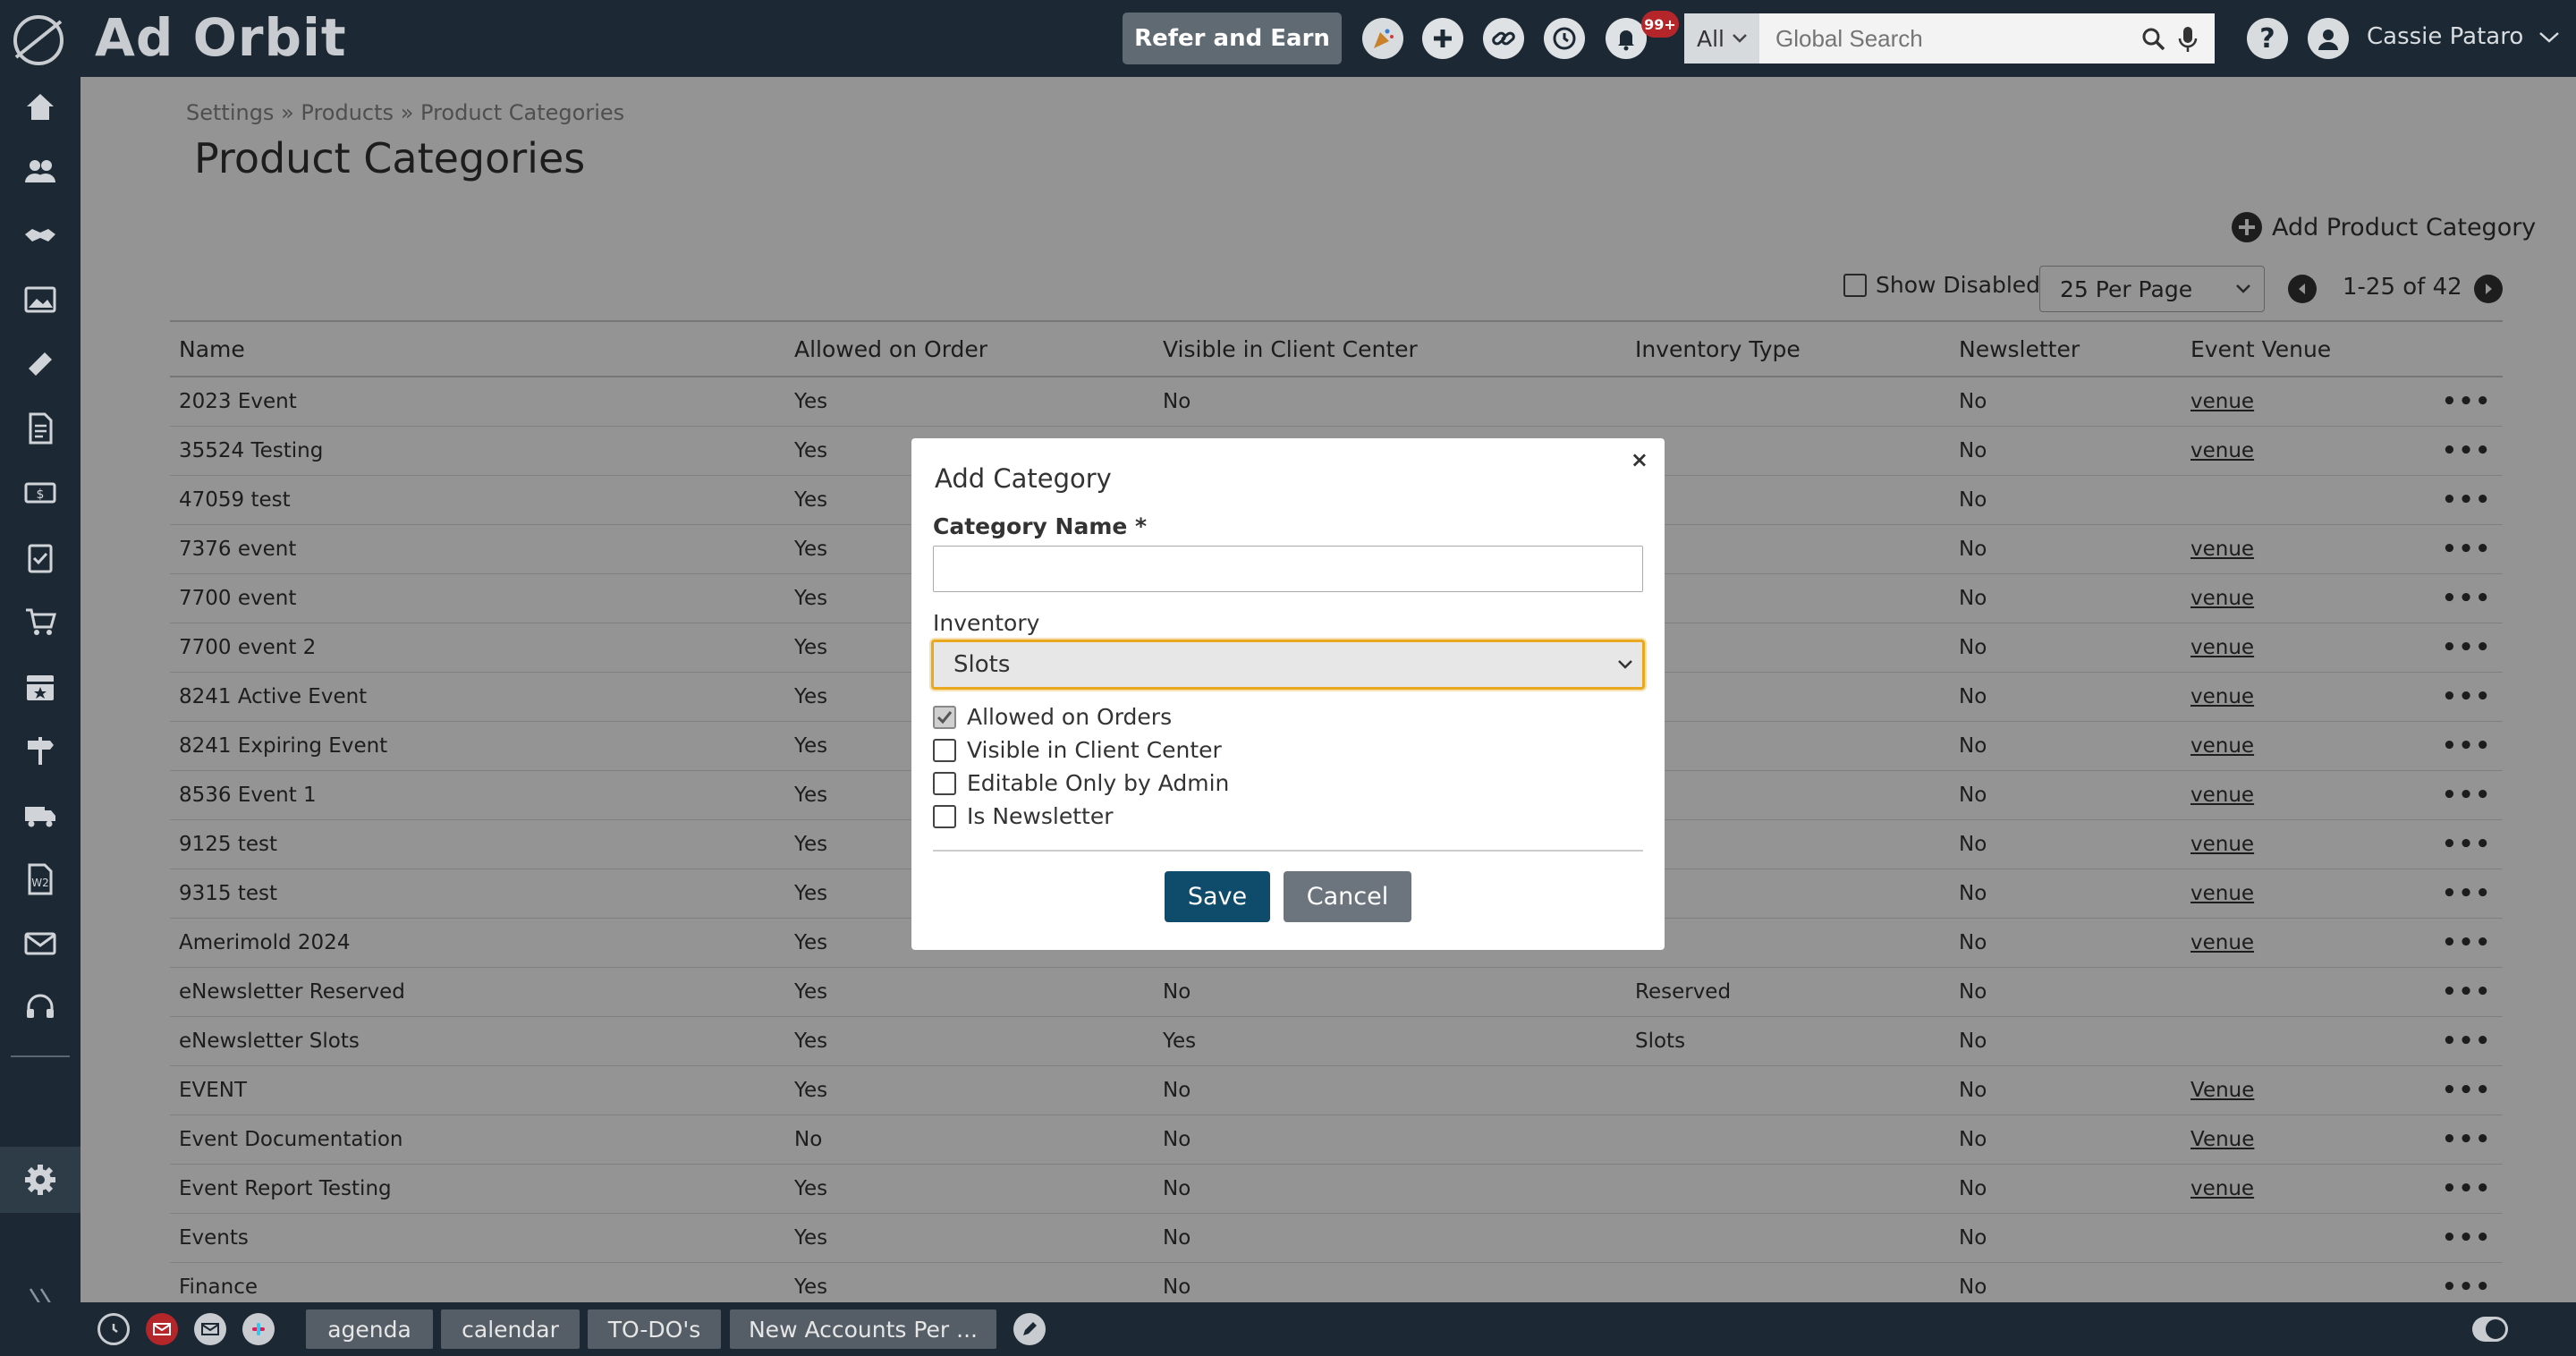 The width and height of the screenshot is (2576, 1356). Describe the element at coordinates (40, 750) in the screenshot. I see `signpost-icon` at that location.